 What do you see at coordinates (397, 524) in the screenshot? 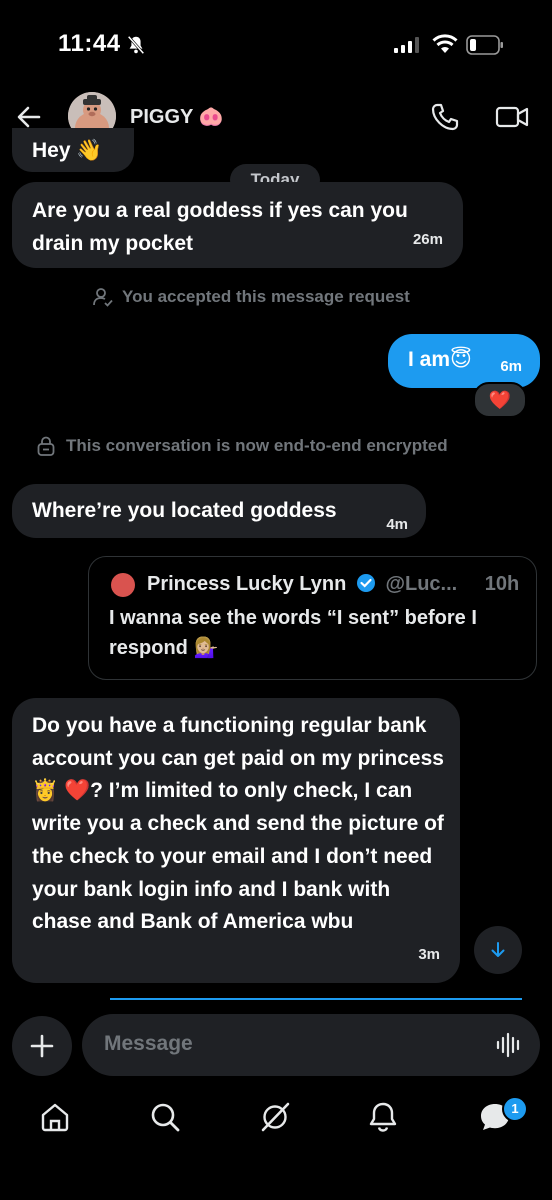
I see `message-time: 4m` at bounding box center [397, 524].